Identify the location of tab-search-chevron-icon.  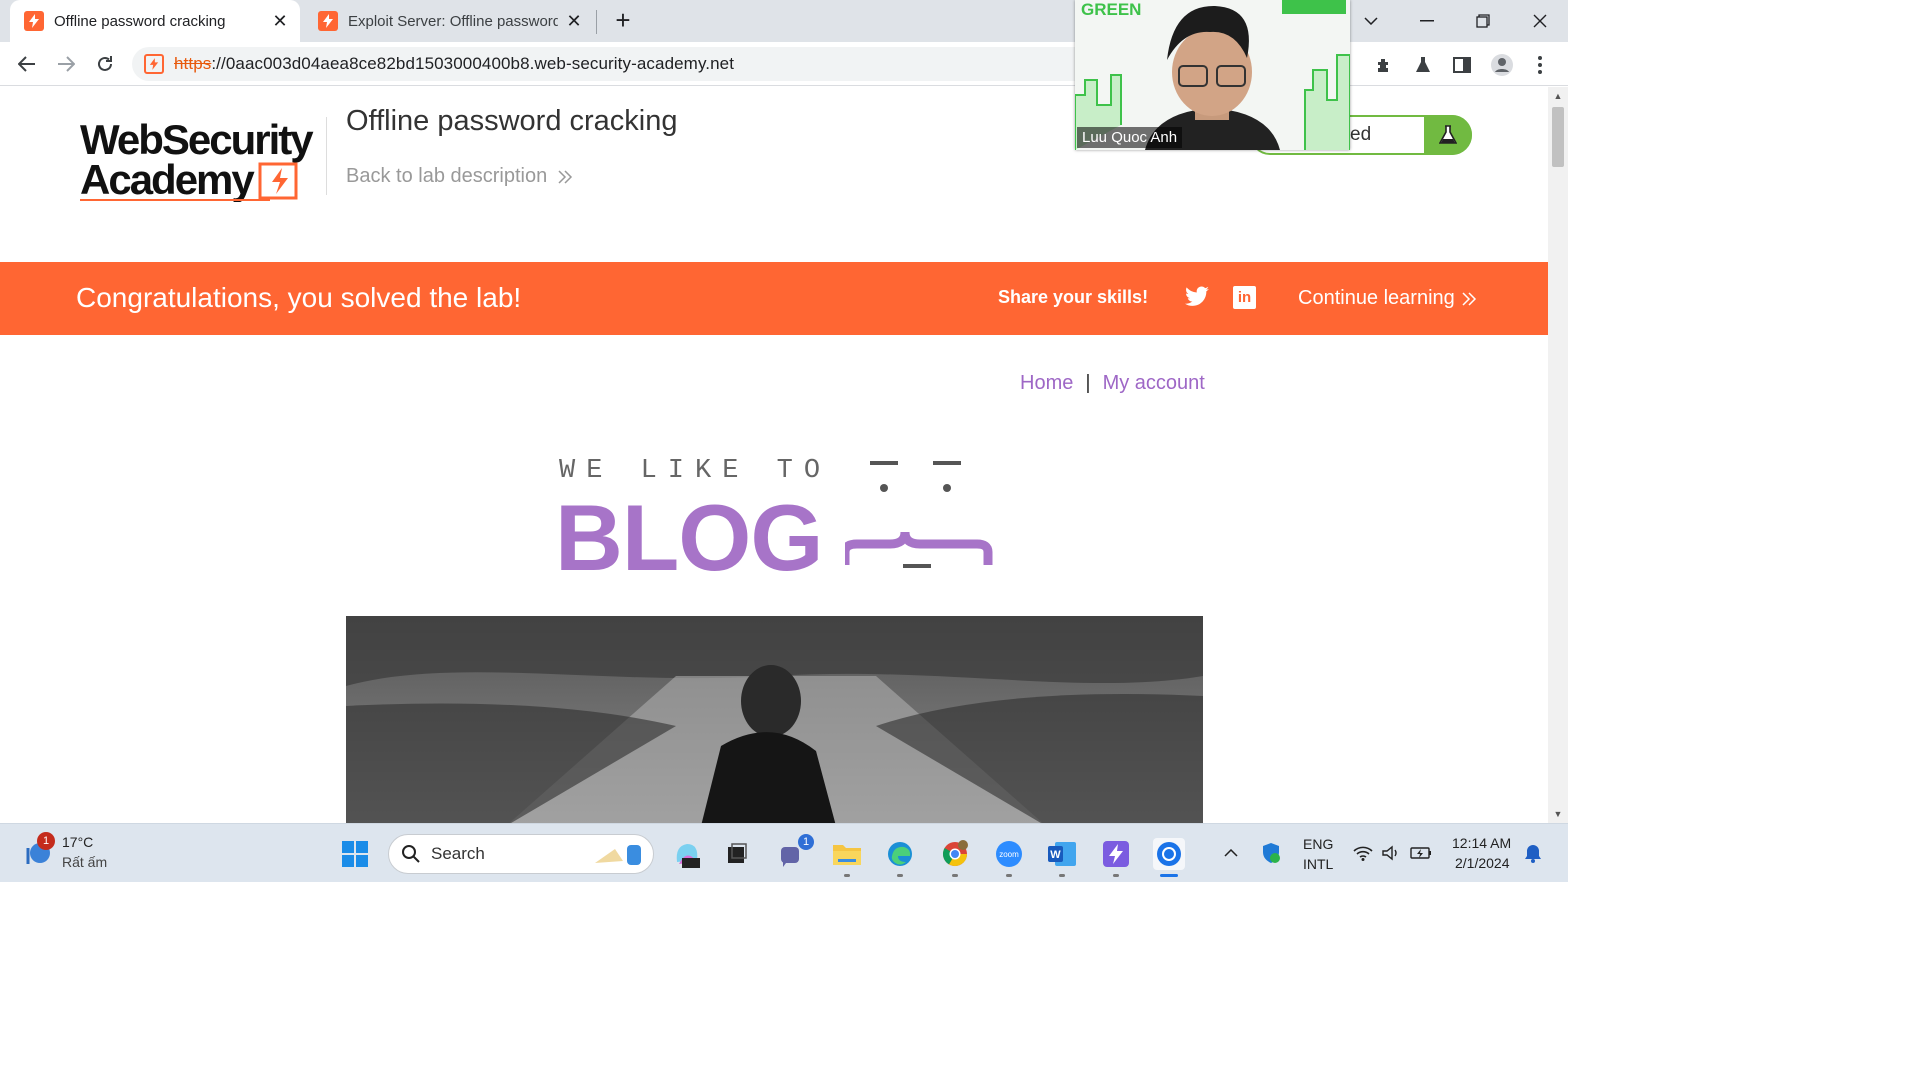
(1371, 21).